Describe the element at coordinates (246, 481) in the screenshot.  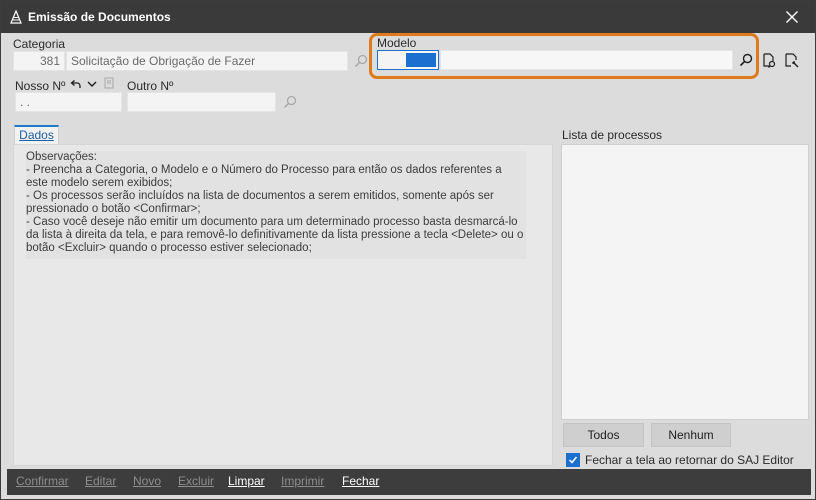
I see `limpar-button: Limpar` at that location.